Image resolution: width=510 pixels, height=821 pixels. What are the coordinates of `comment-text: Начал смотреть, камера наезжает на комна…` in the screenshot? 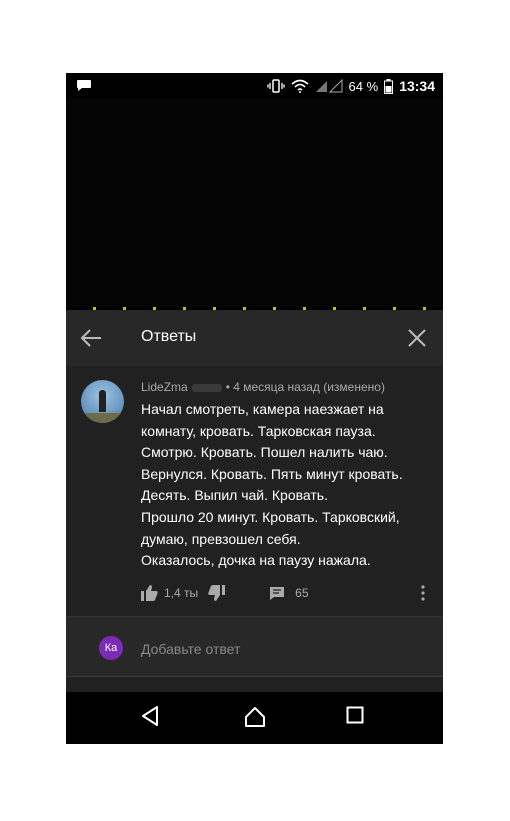 It's located at (286, 485).